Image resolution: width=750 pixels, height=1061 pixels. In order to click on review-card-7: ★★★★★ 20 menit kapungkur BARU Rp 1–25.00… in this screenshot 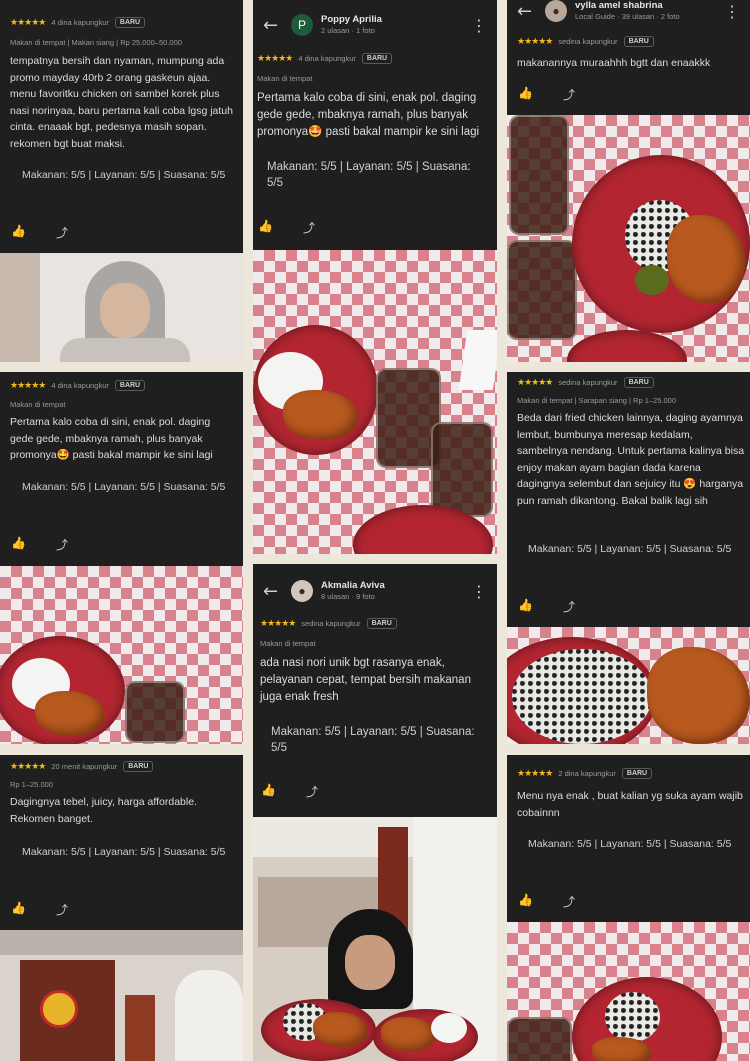, I will do `click(121, 842)`.